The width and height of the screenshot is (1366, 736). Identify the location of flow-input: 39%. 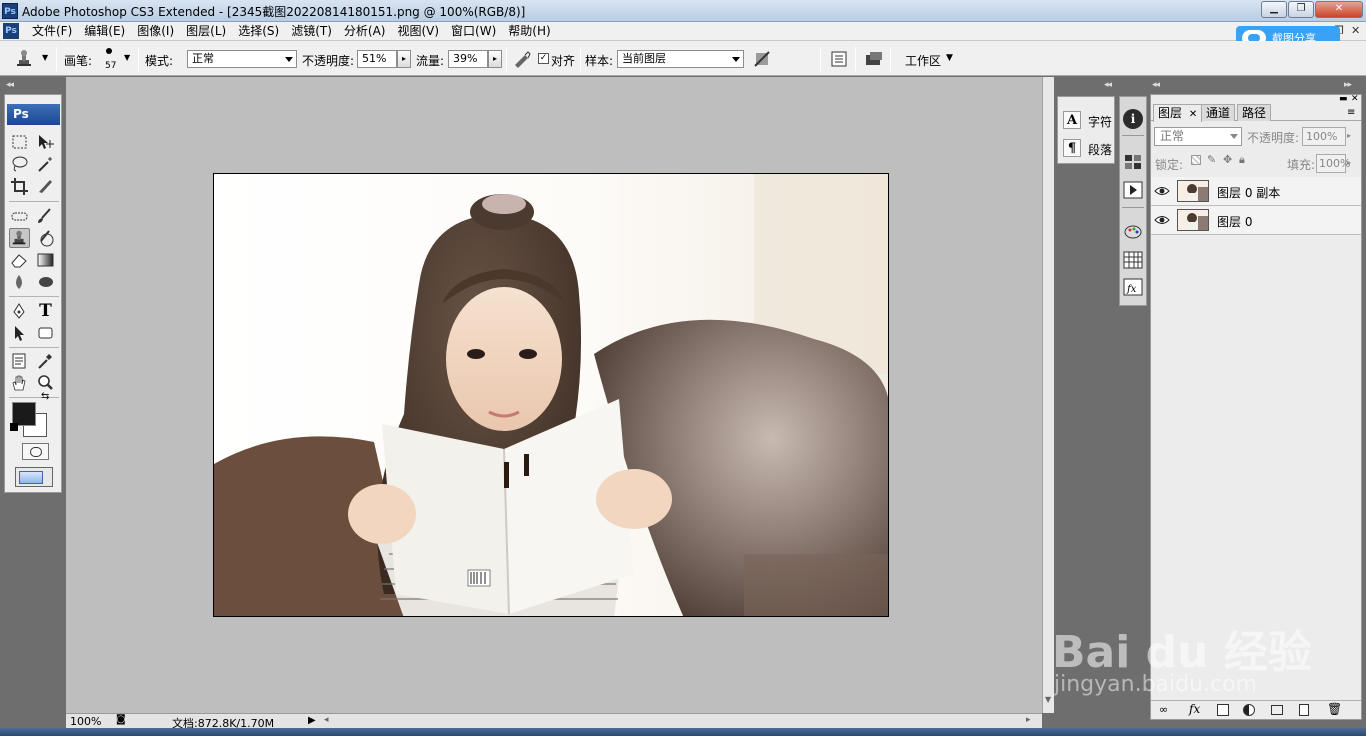
(468, 59).